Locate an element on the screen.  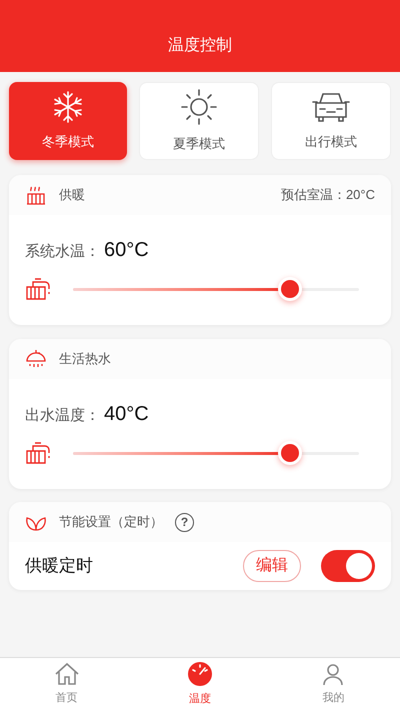
mode-button: 夏季模式 is located at coordinates (199, 121).